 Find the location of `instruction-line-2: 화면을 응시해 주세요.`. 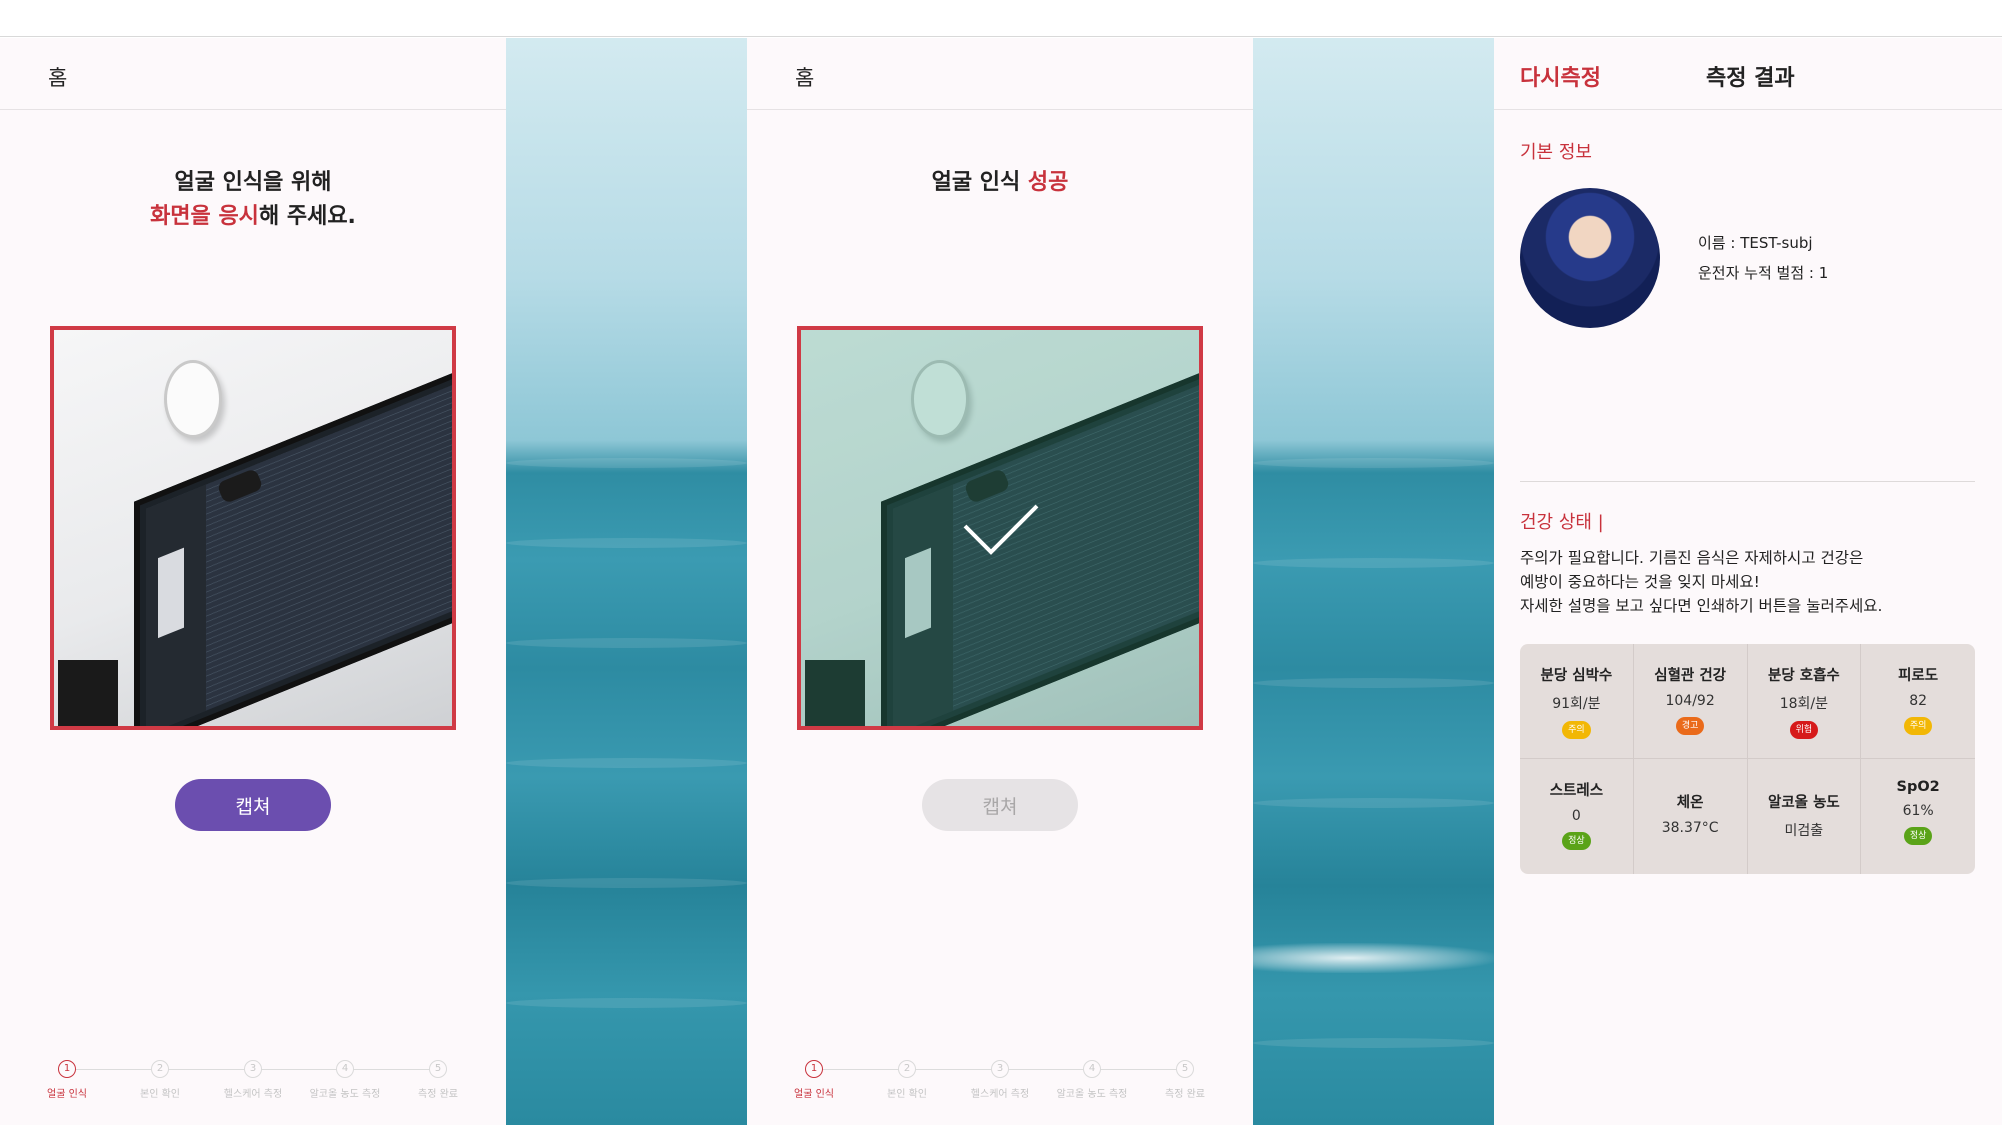

instruction-line-2: 화면을 응시해 주세요. is located at coordinates (253, 217).